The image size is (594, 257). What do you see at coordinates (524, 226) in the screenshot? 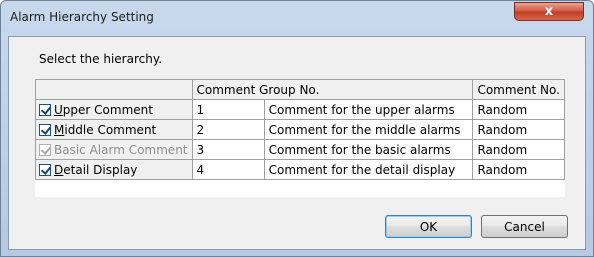
I see `cancel-button: Cancel` at bounding box center [524, 226].